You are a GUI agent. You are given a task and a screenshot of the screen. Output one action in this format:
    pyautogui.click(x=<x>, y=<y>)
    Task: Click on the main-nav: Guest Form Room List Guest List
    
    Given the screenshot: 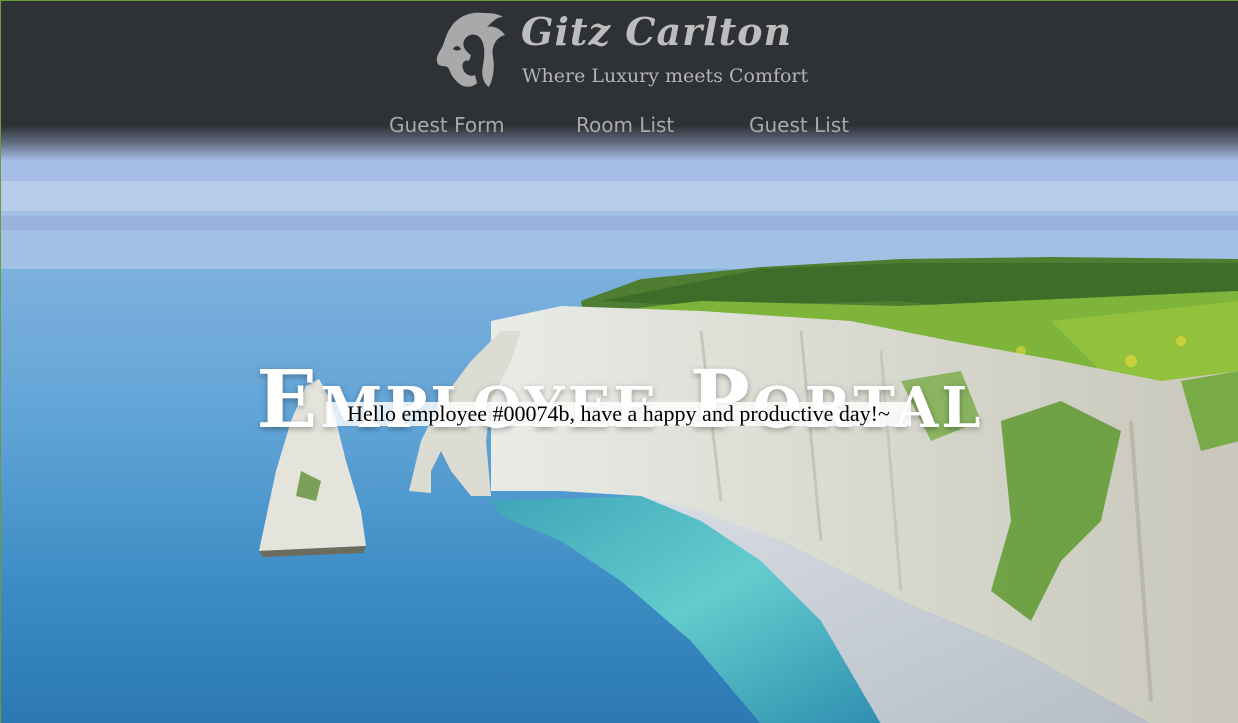 What is the action you would take?
    pyautogui.click(x=619, y=128)
    